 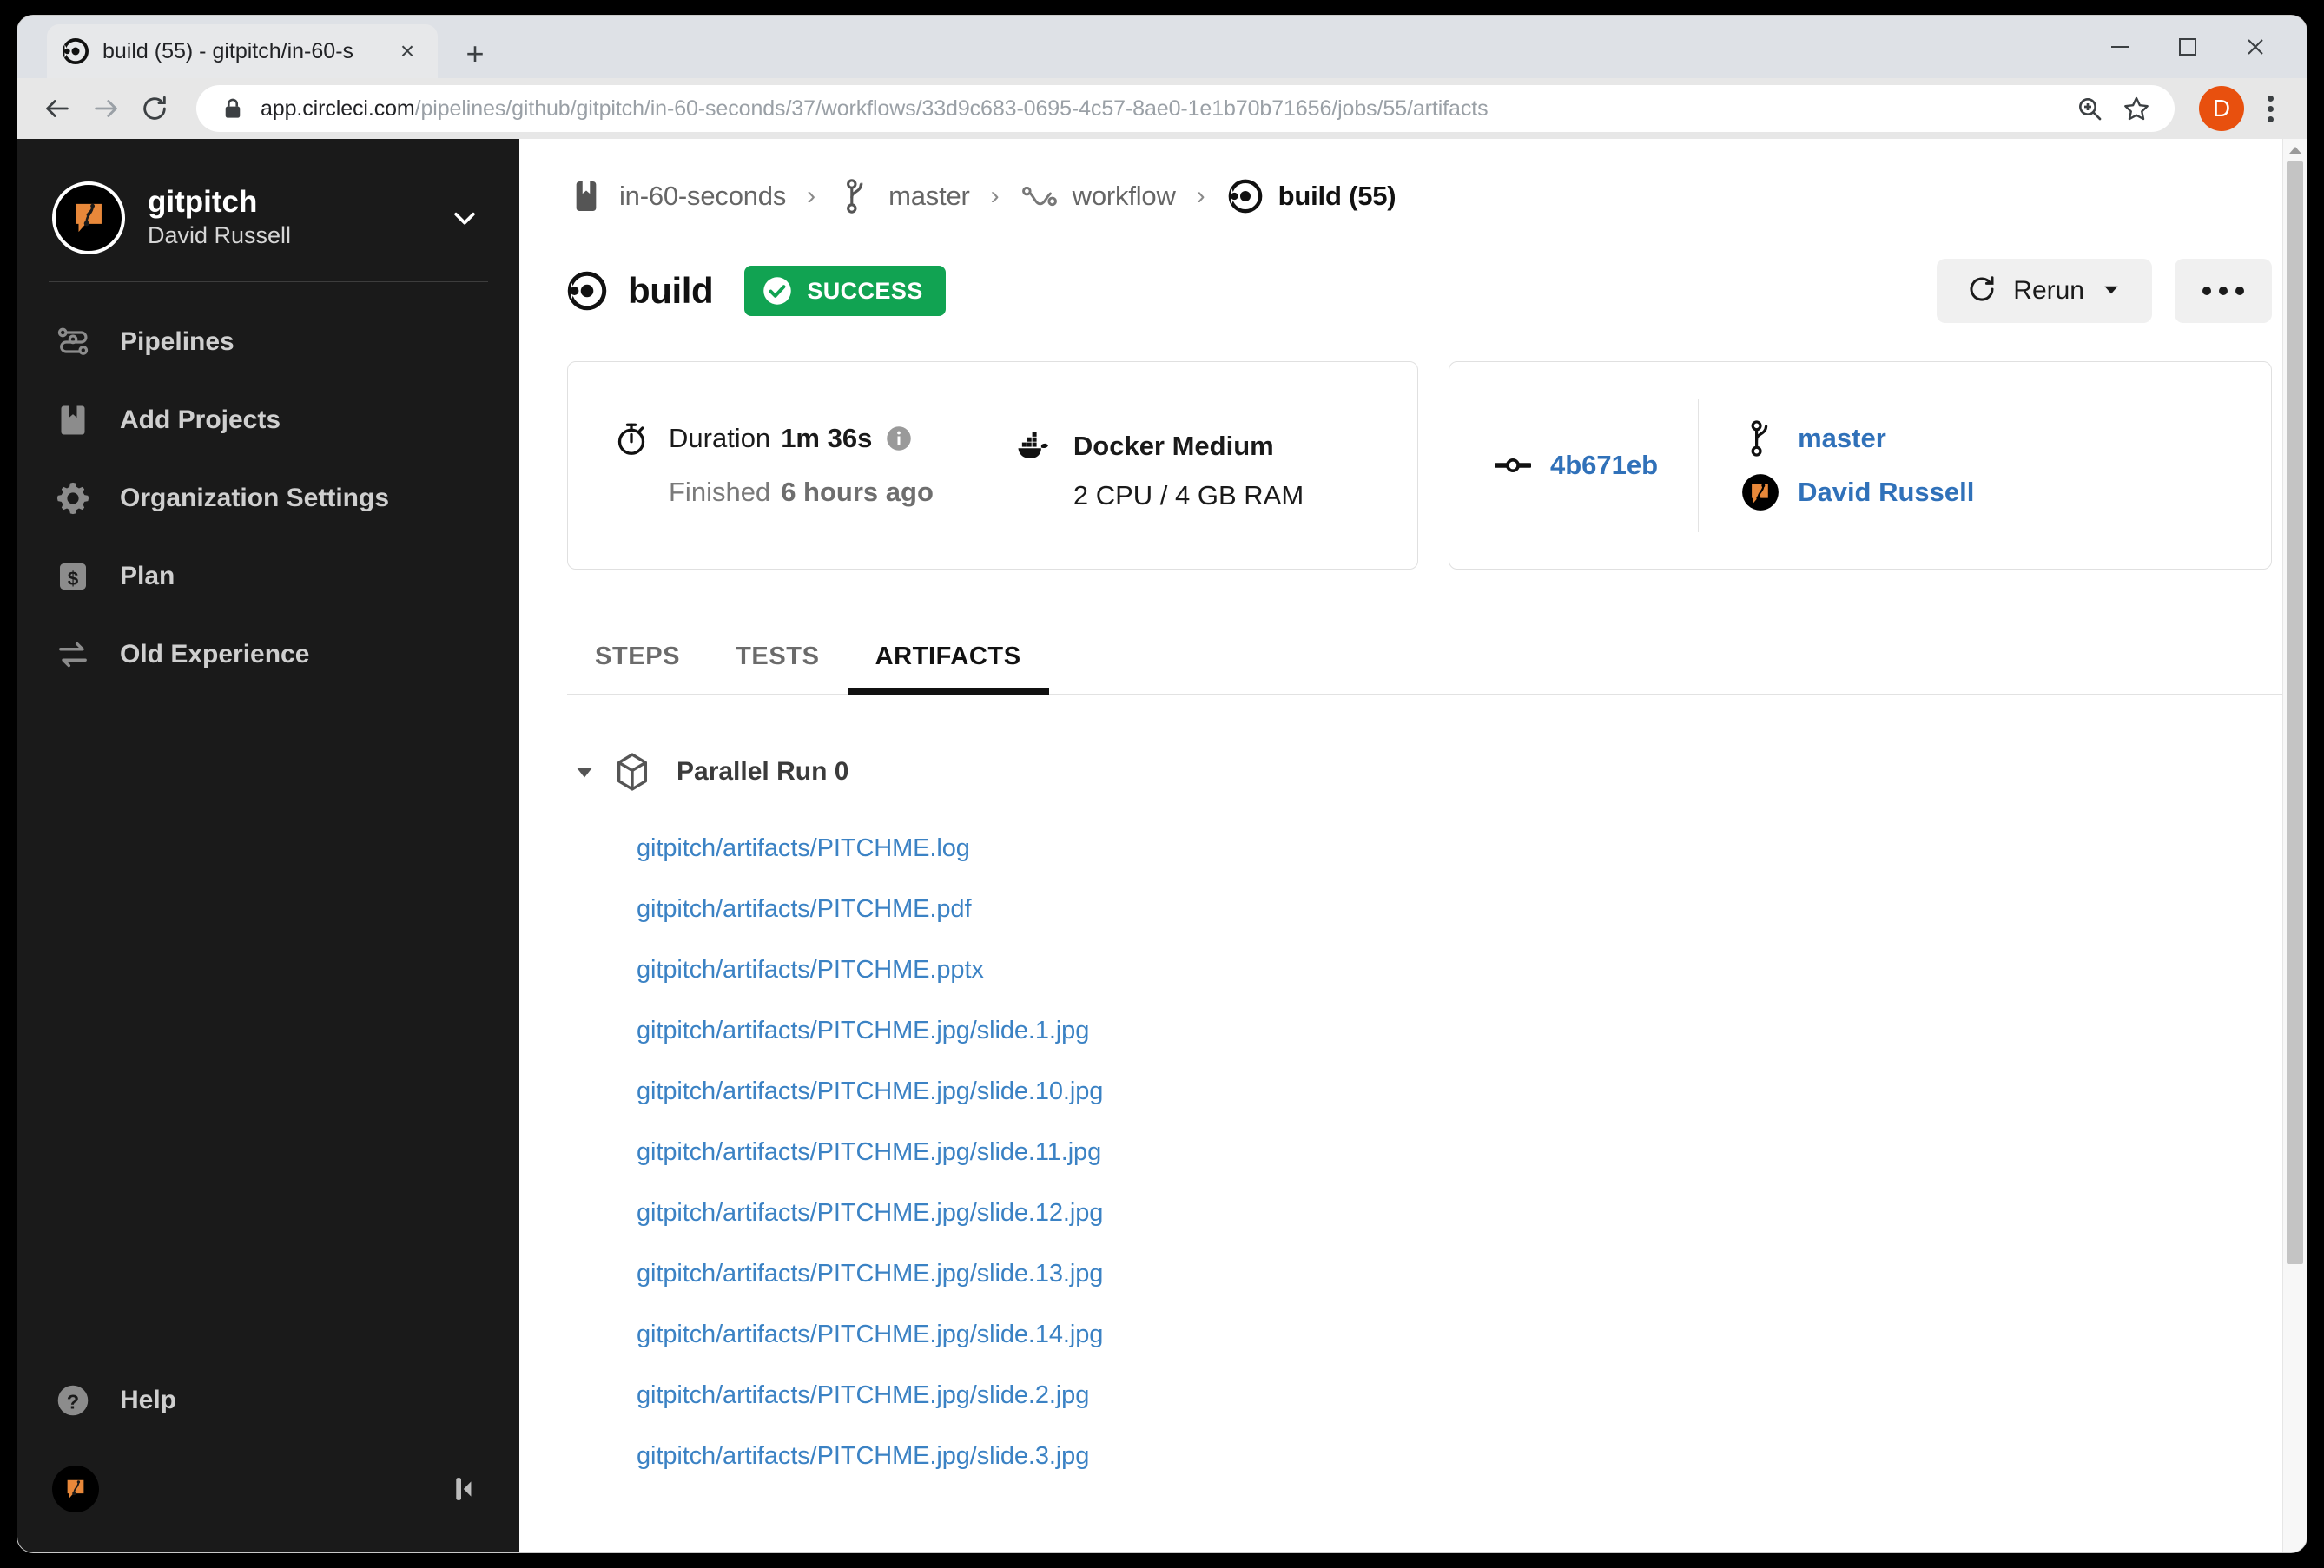 What do you see at coordinates (73, 654) in the screenshot?
I see `swap-arrows-icon` at bounding box center [73, 654].